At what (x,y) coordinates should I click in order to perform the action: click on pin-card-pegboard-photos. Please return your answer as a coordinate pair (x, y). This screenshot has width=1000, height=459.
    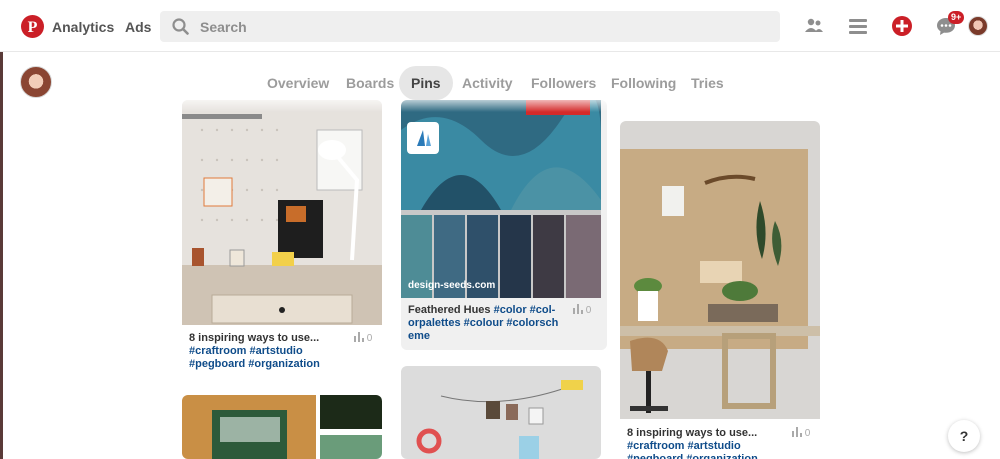
    Looking at the image, I should click on (501, 412).